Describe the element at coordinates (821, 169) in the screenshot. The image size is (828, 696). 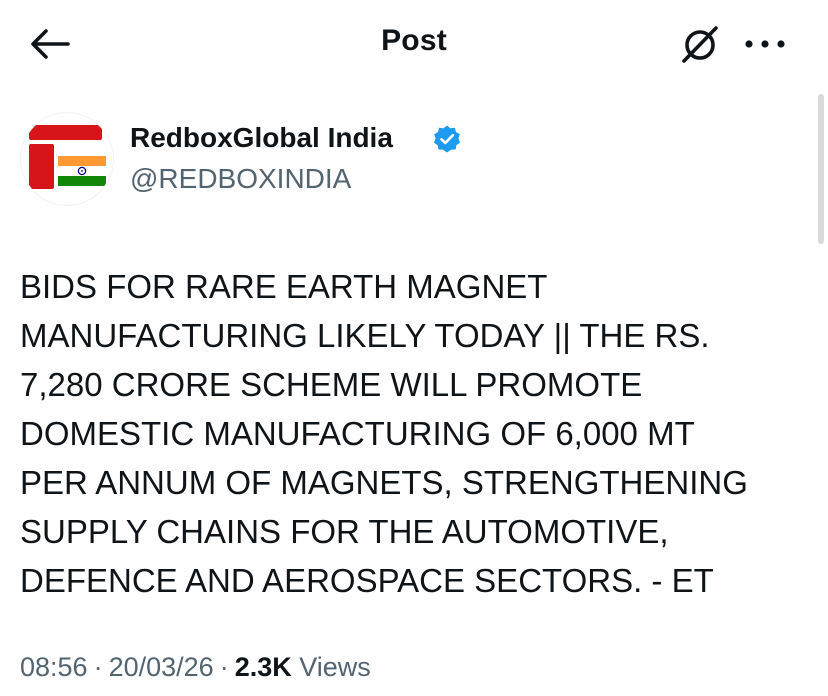
I see `scrollbar` at that location.